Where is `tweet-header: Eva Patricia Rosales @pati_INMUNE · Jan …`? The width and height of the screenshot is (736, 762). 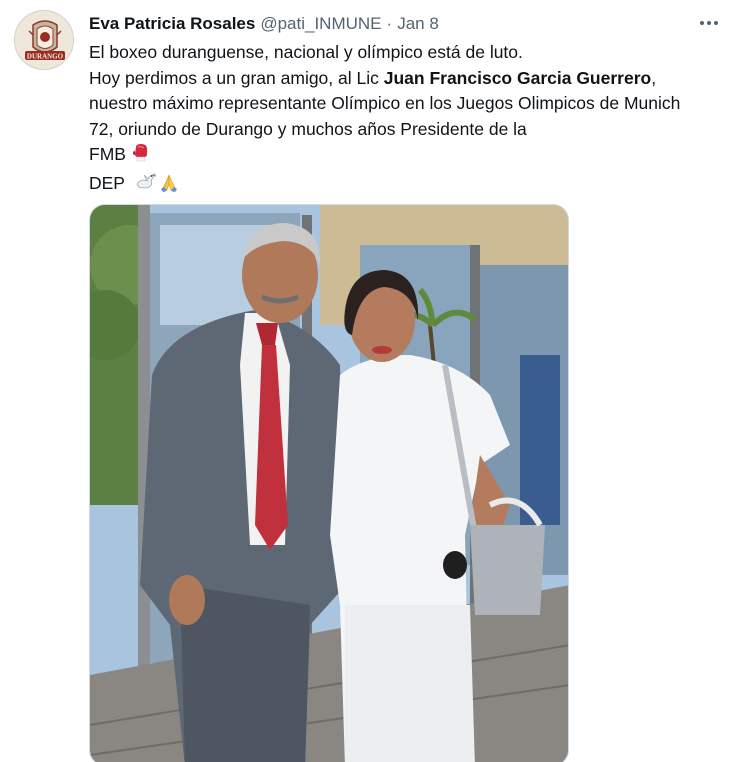
tweet-header: Eva Patricia Rosales @pati_INMUNE · Jan … is located at coordinates (264, 24).